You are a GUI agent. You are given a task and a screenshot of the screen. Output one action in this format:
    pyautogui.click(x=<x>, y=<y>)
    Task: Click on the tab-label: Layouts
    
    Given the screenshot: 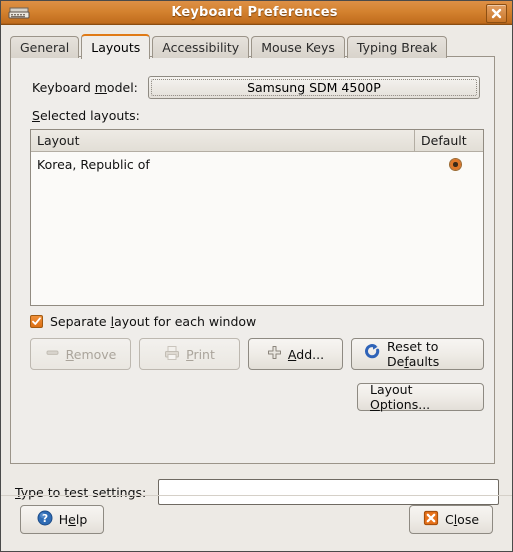 What is the action you would take?
    pyautogui.click(x=116, y=47)
    